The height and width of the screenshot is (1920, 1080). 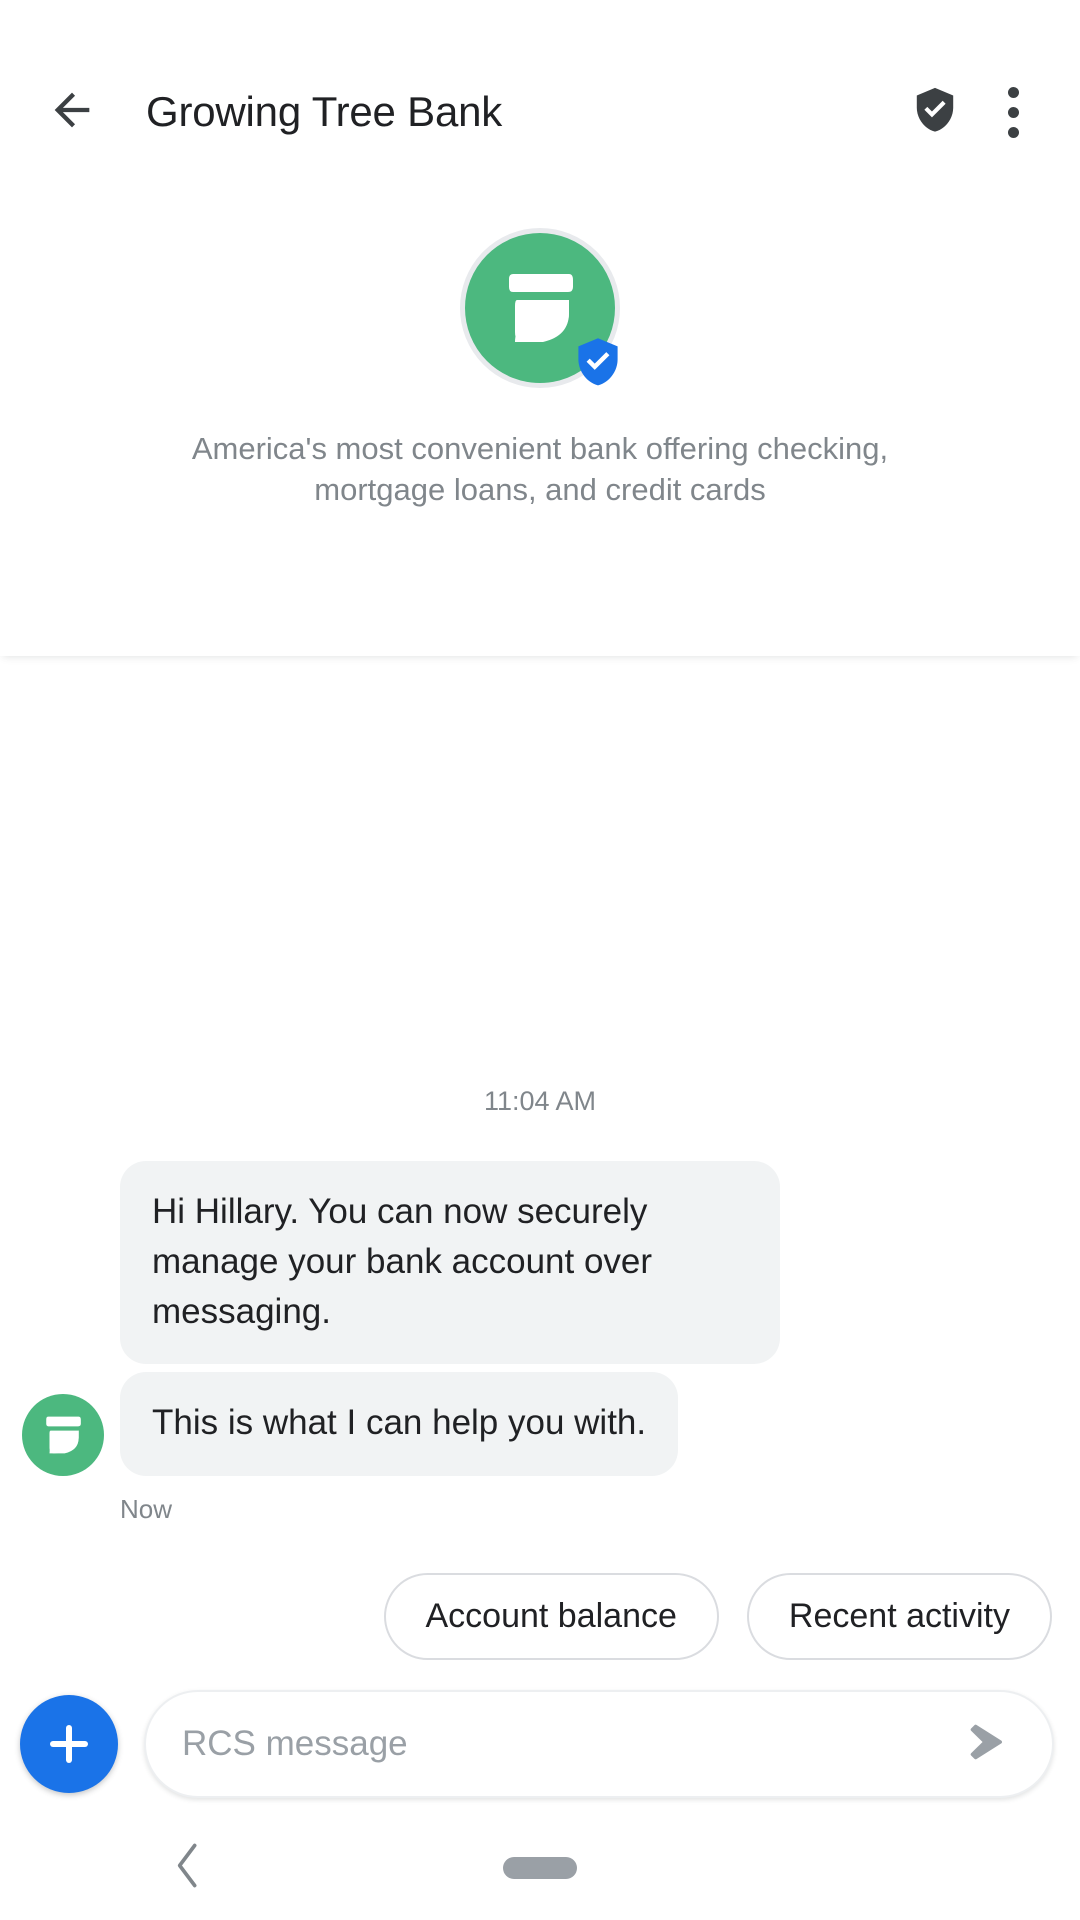 I want to click on avatar-circle, so click(x=63, y=1435).